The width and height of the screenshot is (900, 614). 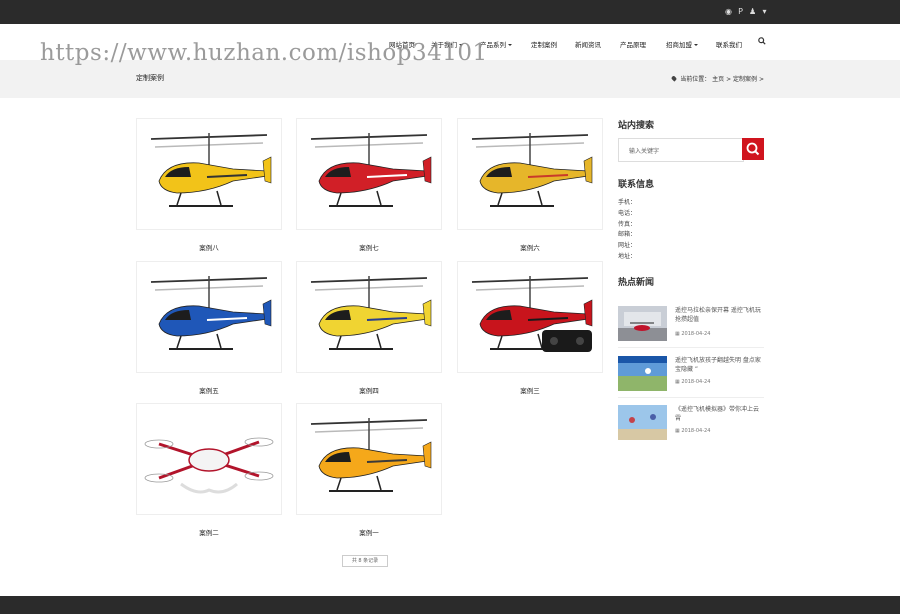 I want to click on news-title: 热点新闻, so click(x=636, y=283).